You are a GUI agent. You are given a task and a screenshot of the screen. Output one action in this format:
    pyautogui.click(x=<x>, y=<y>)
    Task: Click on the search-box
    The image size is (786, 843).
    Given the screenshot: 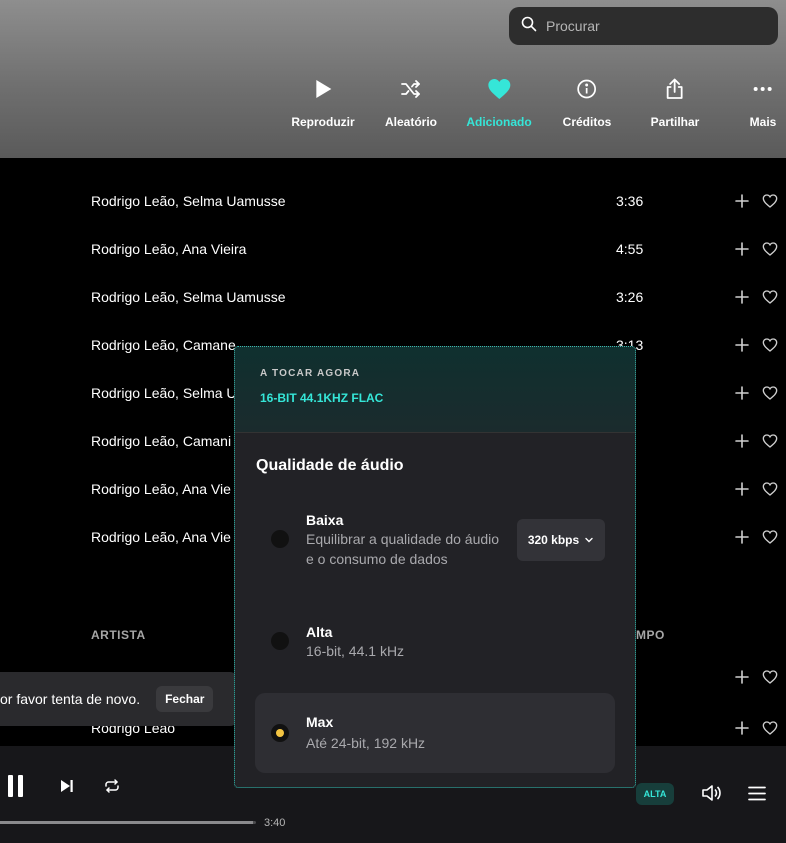 What is the action you would take?
    pyautogui.click(x=643, y=26)
    